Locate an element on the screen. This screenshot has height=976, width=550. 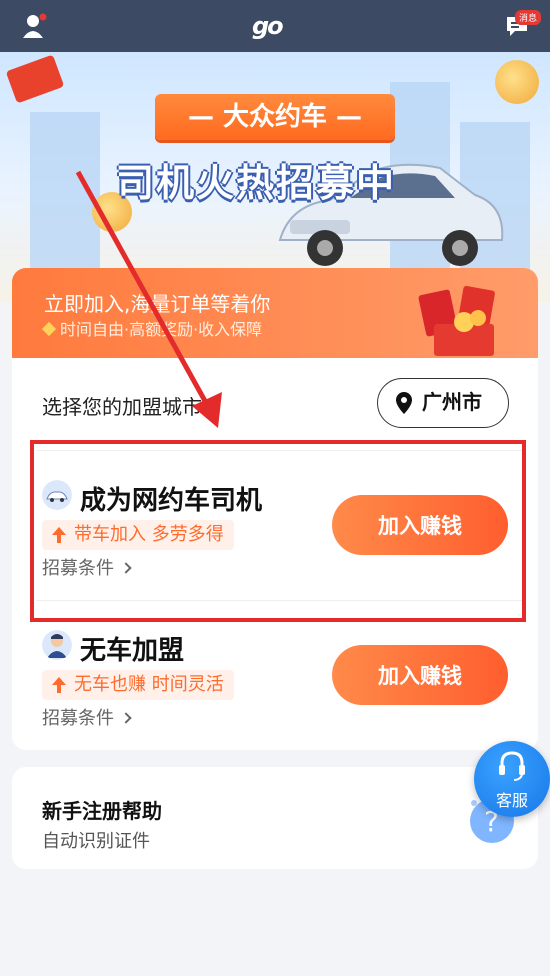
user-icon is located at coordinates (35, 26).